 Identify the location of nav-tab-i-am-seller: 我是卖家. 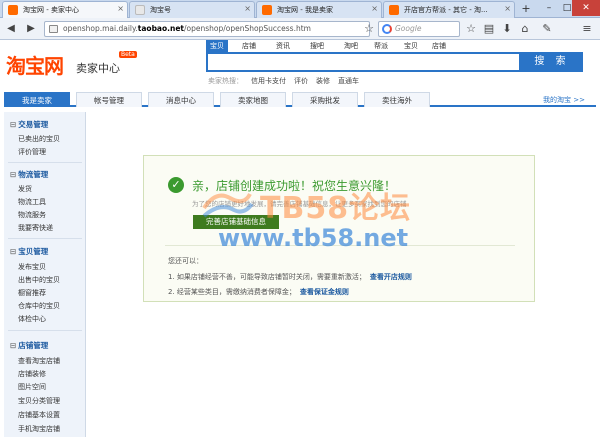
(37, 99).